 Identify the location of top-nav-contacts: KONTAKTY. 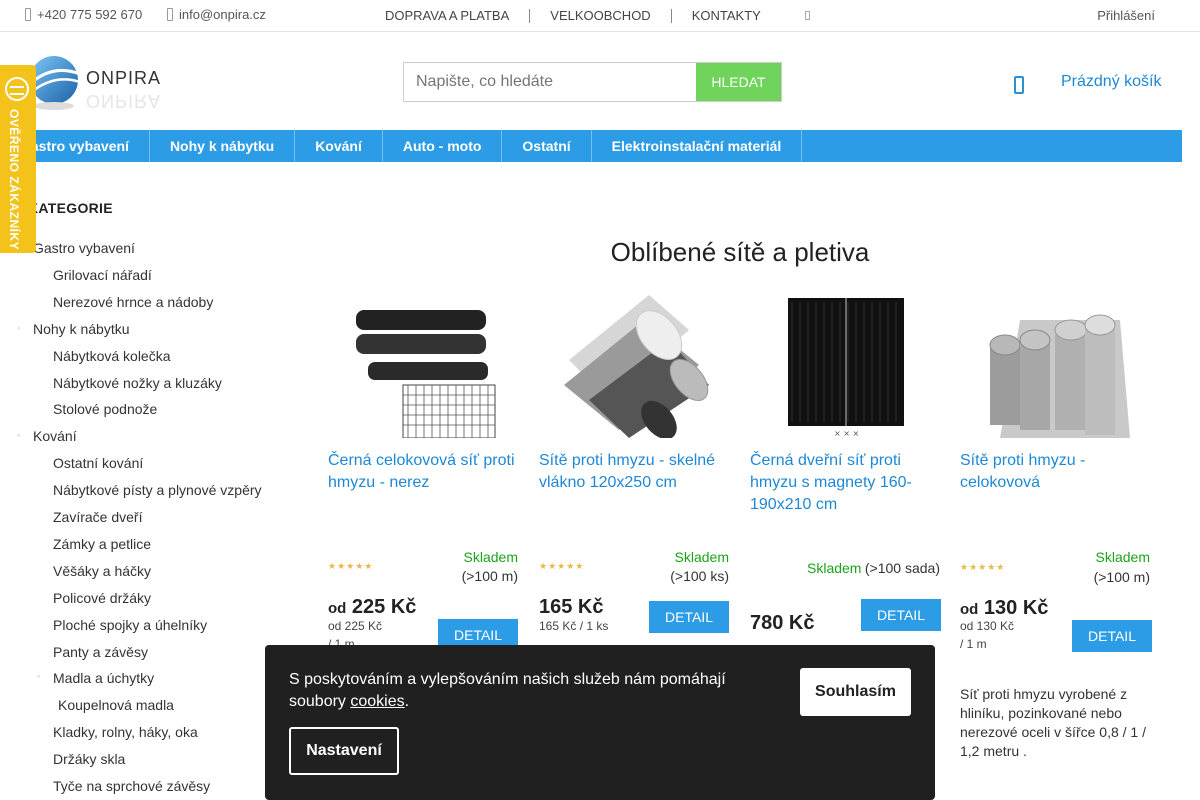
(726, 15).